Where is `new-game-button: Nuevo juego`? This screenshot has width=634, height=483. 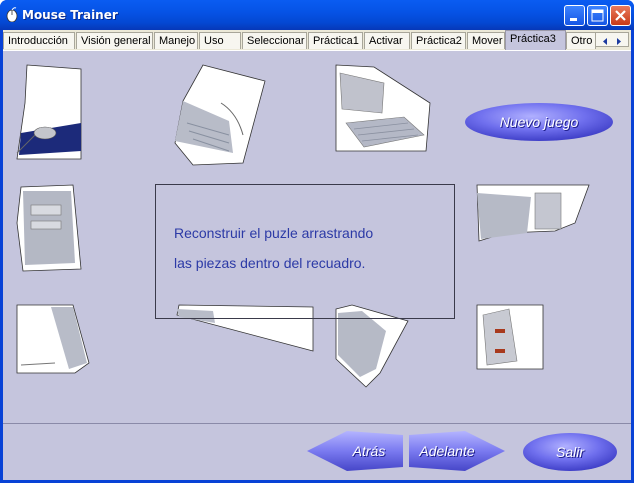
new-game-button: Nuevo juego is located at coordinates (539, 122).